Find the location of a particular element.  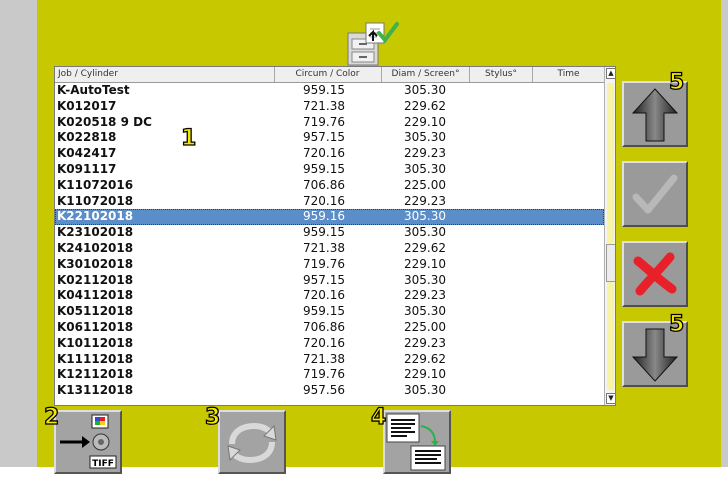

document-transfer-icon is located at coordinates (416, 442).